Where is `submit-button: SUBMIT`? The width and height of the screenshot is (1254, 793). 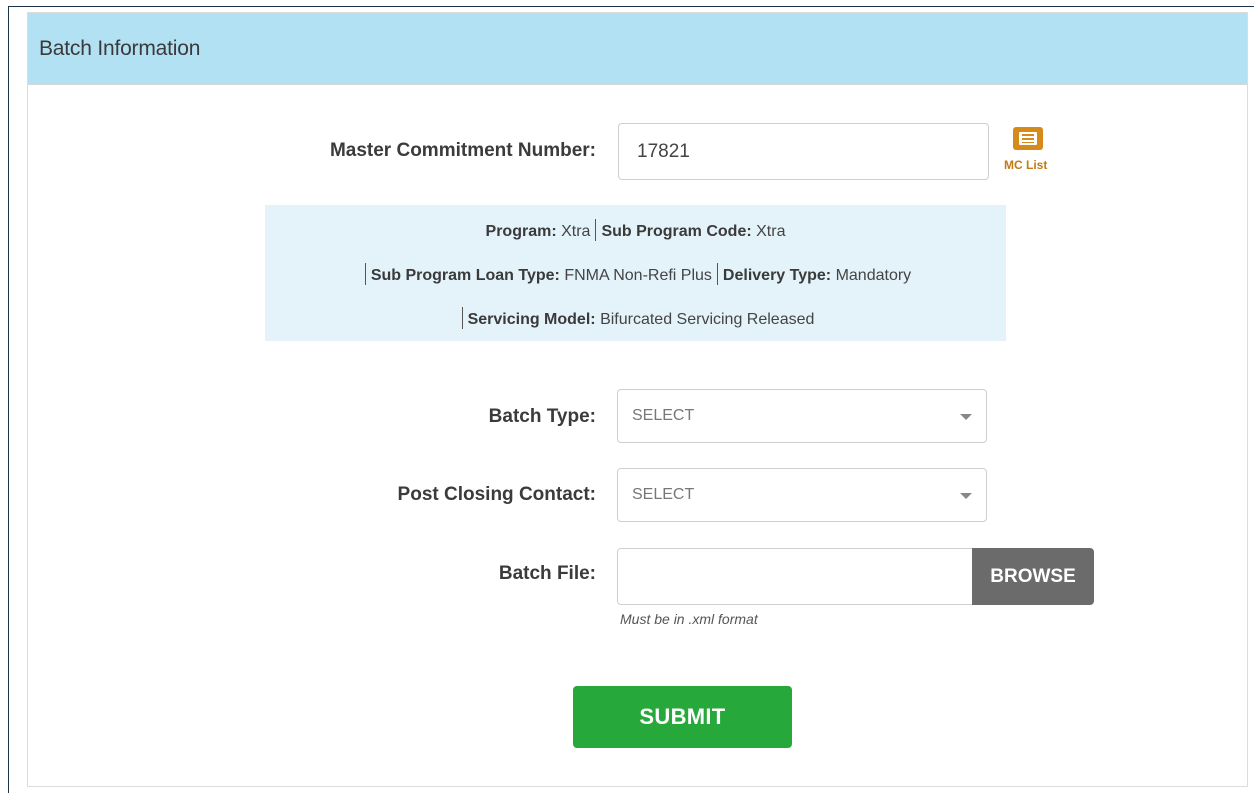 submit-button: SUBMIT is located at coordinates (682, 717).